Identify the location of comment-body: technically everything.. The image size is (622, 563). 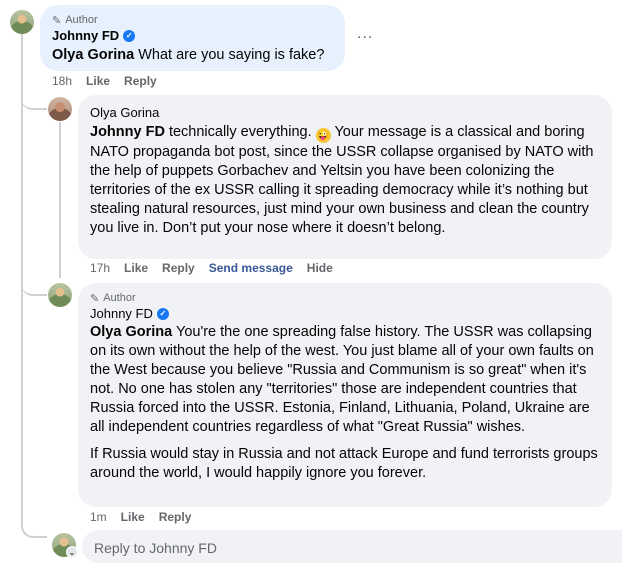
(240, 132).